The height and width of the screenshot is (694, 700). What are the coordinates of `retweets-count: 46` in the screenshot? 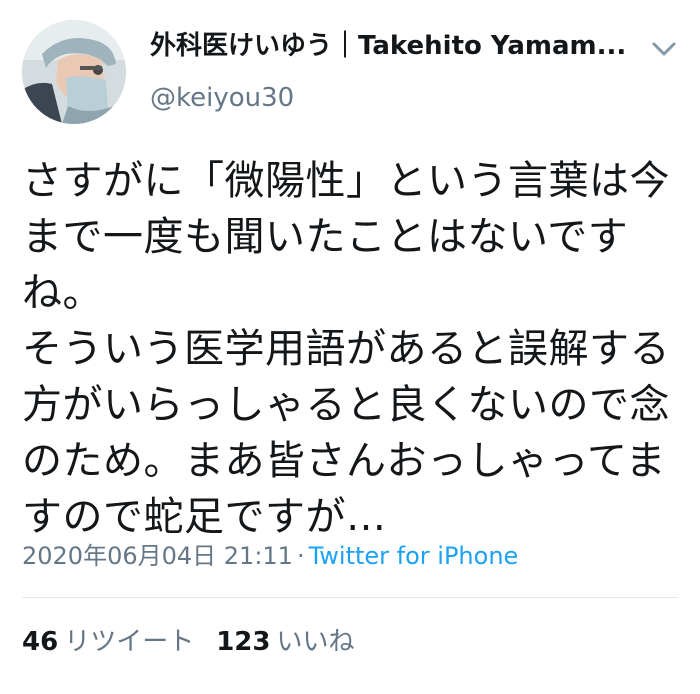 It's located at (40, 642).